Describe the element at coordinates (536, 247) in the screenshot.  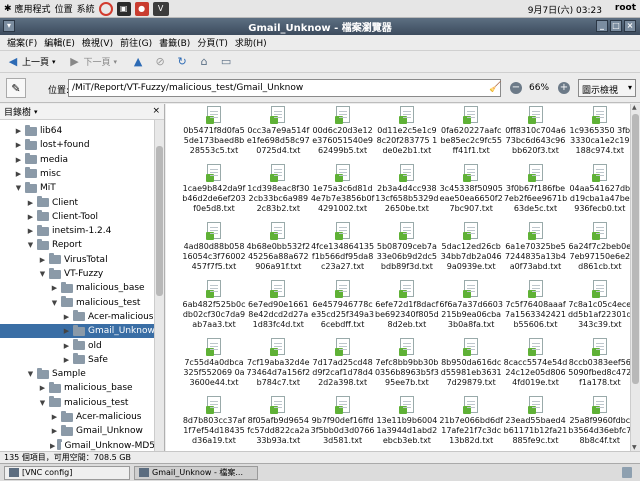
I see `file-item: 6a1e70325be57244835a13b4a0f73abd.txt` at that location.